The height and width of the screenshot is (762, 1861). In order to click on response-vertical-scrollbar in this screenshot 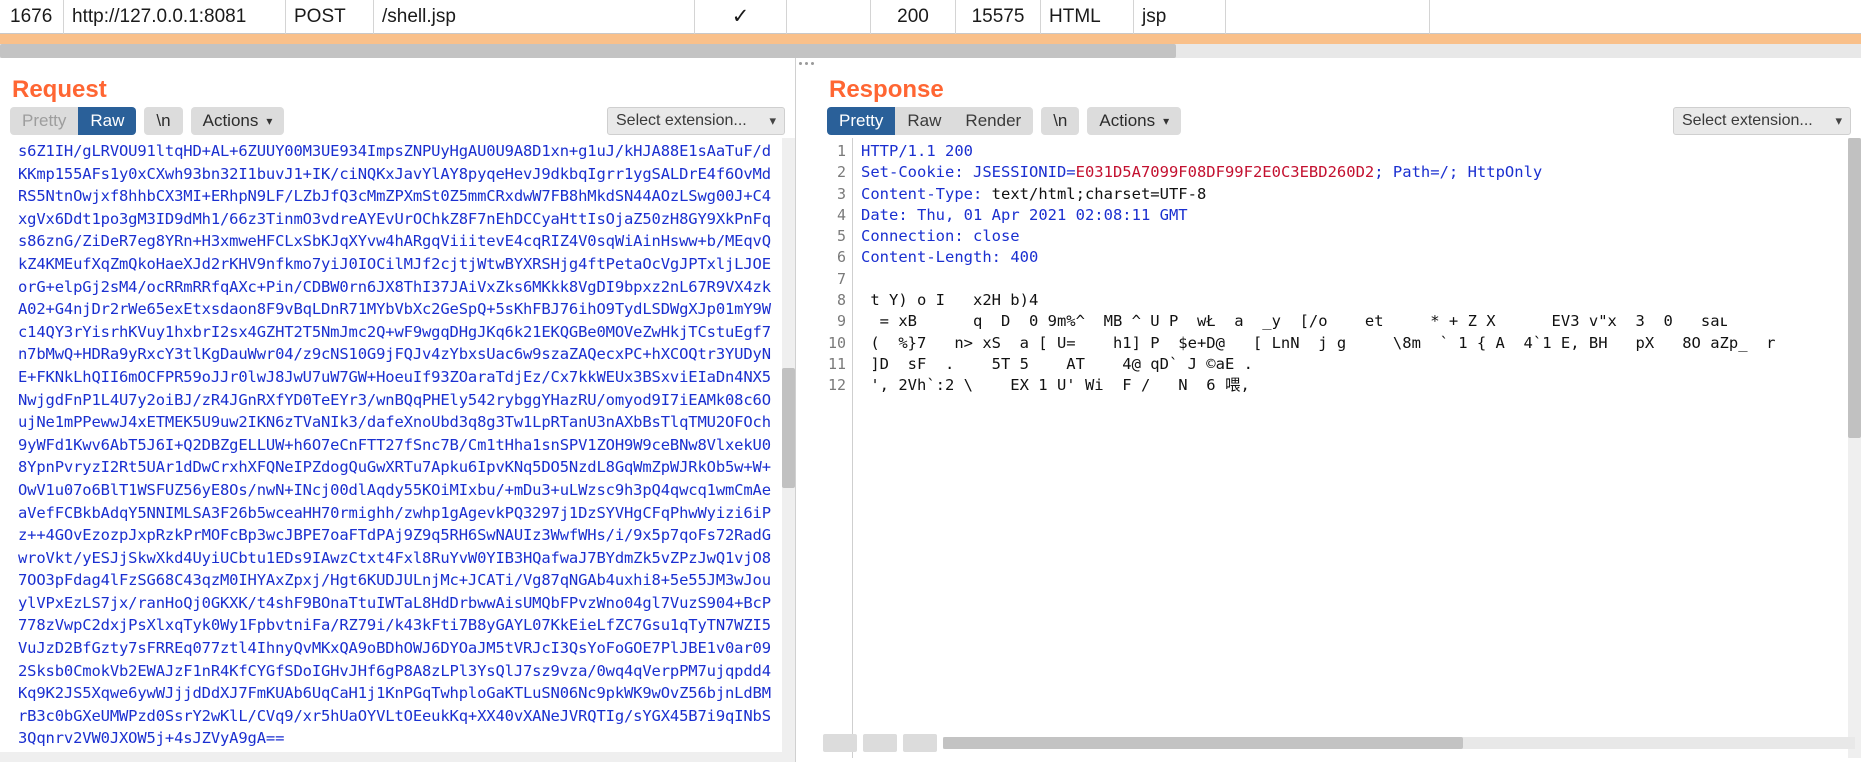, I will do `click(1854, 448)`.